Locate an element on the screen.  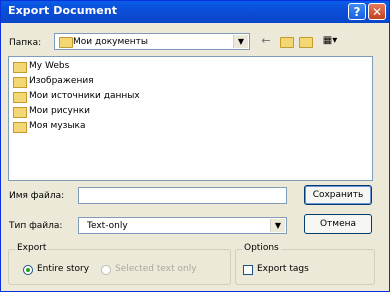
export-tags-checkbox is located at coordinates (248, 270).